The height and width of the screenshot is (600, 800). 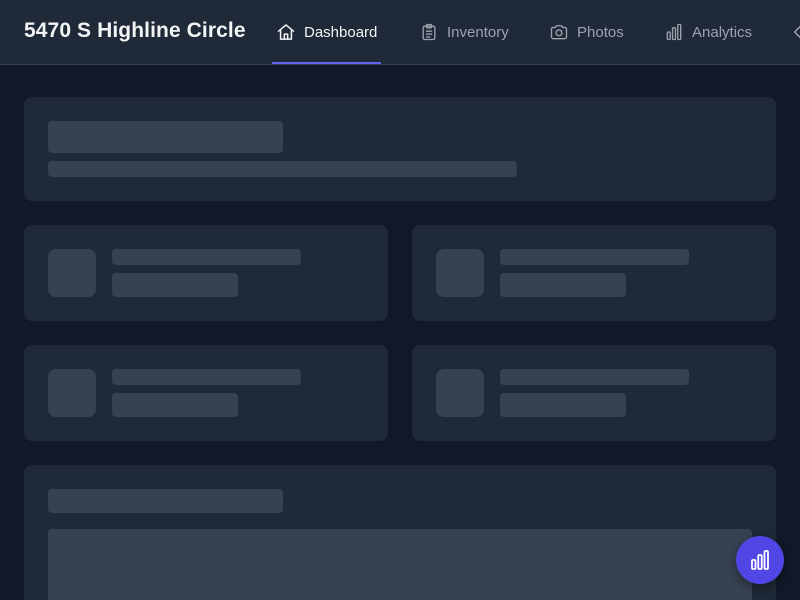 I want to click on tab-dashboard: Dashboard, so click(x=326, y=32).